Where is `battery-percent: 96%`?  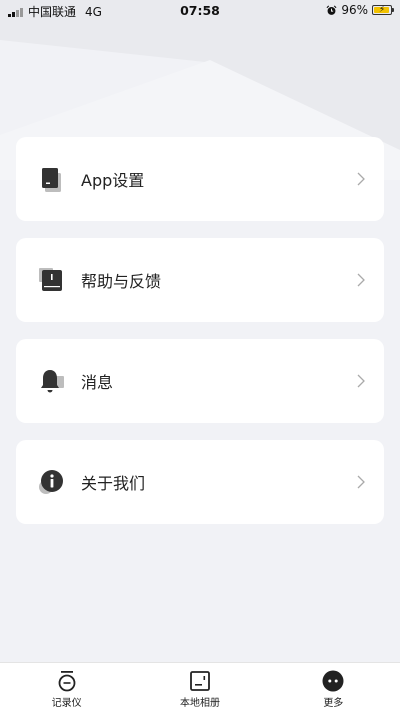 battery-percent: 96% is located at coordinates (354, 10).